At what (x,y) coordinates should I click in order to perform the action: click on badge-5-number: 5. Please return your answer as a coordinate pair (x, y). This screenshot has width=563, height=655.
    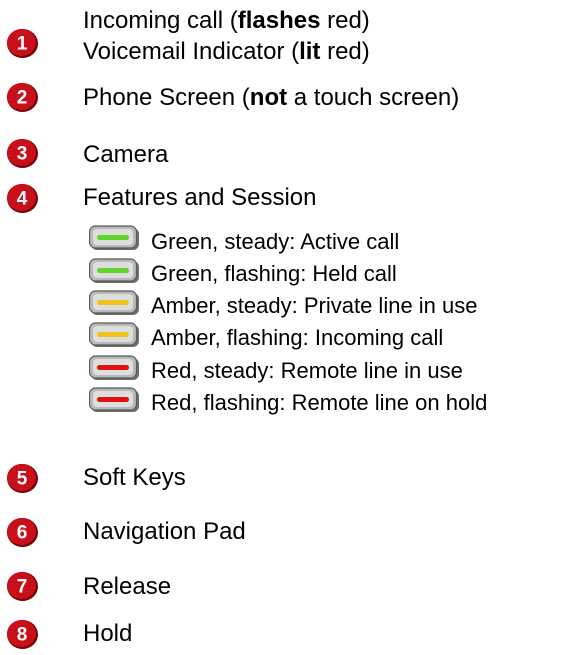
    Looking at the image, I should click on (22, 479).